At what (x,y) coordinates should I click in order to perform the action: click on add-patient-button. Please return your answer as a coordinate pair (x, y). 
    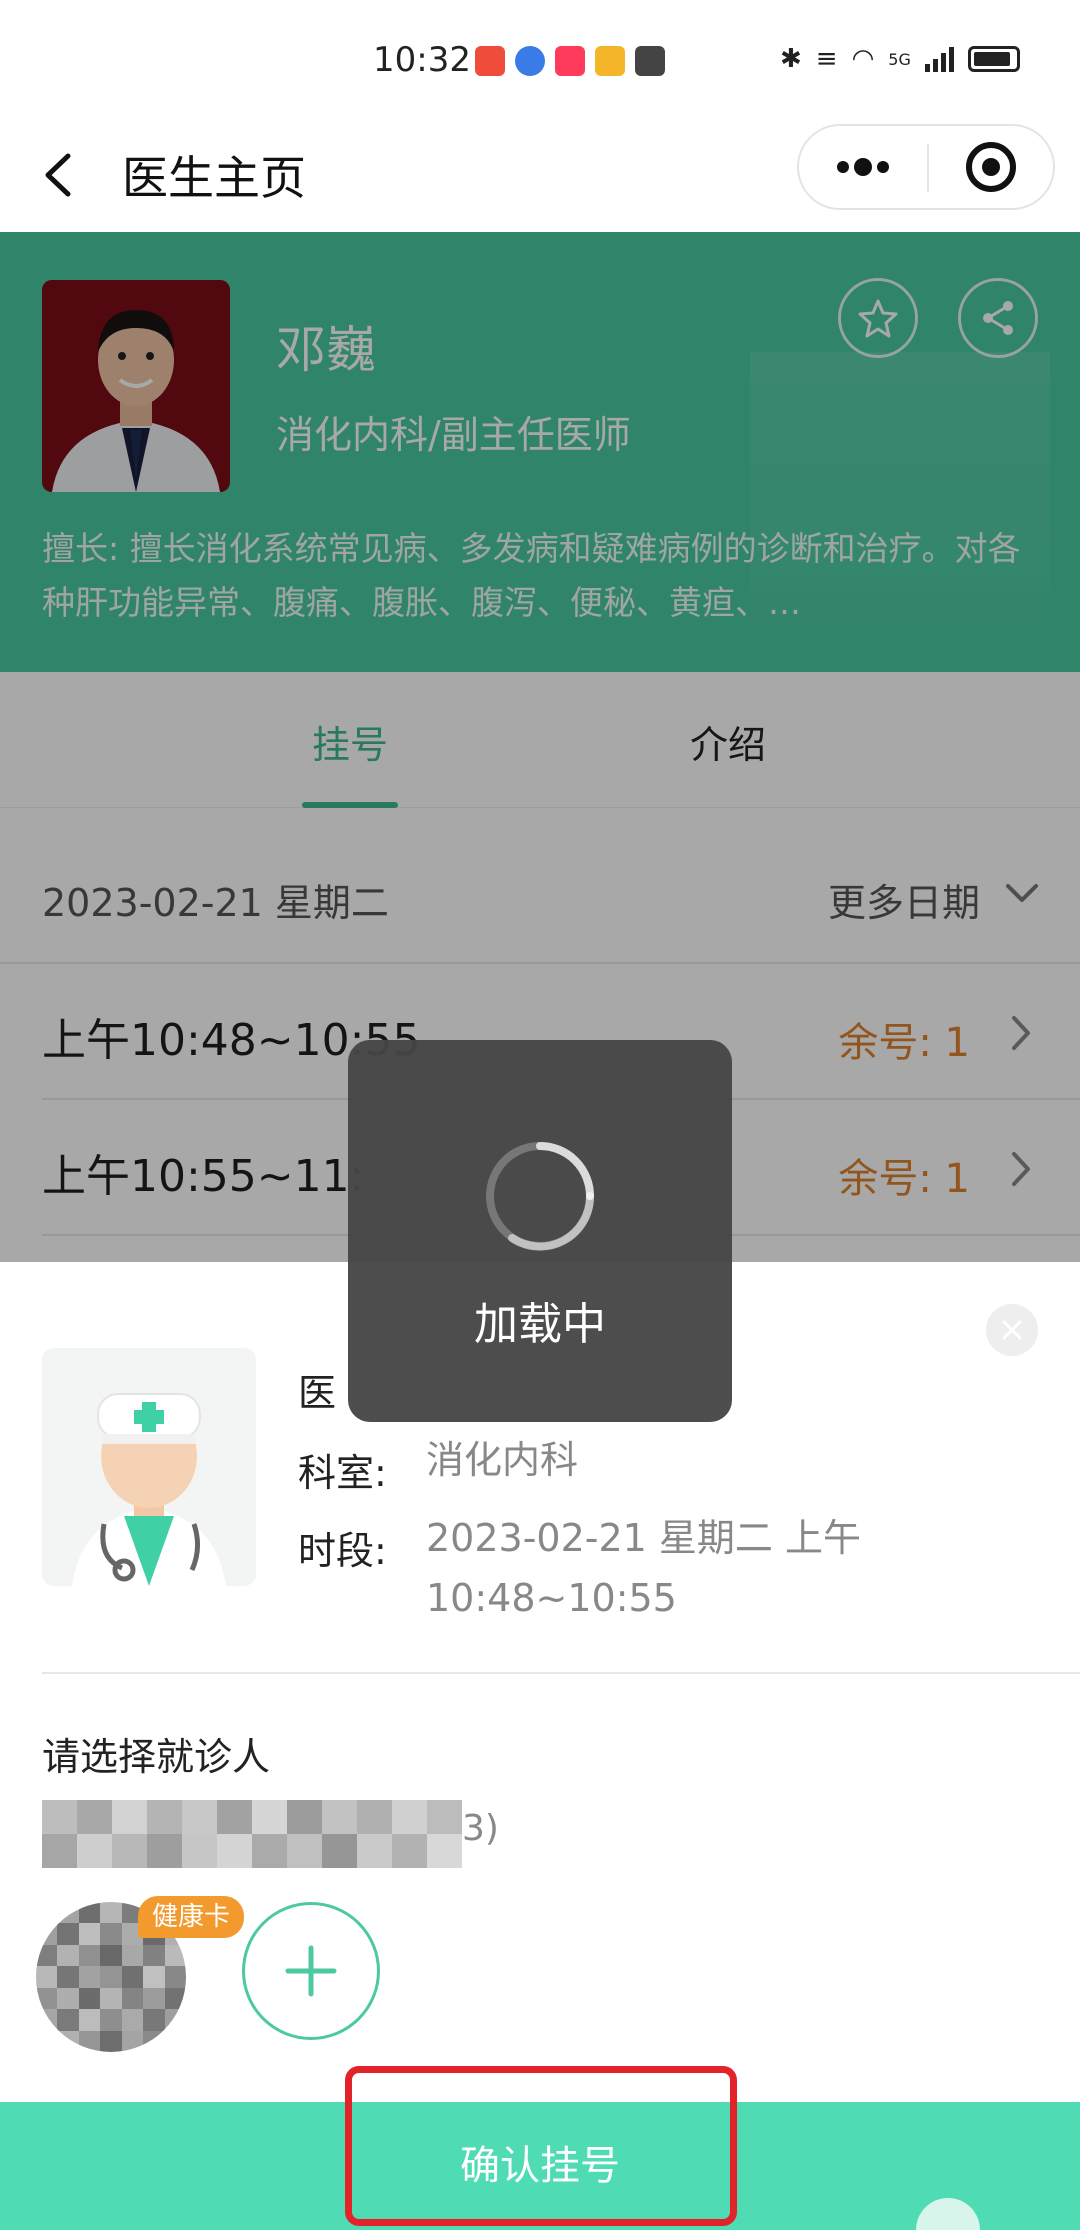
    Looking at the image, I should click on (311, 1971).